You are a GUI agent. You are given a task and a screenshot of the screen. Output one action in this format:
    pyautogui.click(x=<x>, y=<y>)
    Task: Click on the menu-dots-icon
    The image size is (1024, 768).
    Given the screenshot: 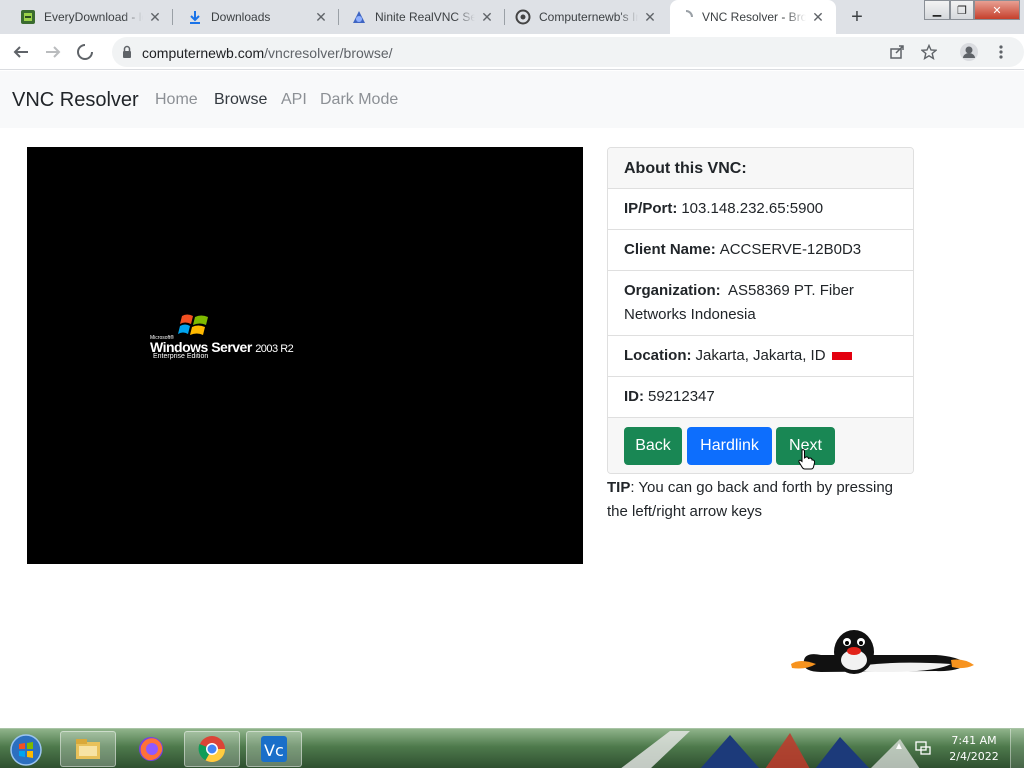 What is the action you would take?
    pyautogui.click(x=1001, y=52)
    